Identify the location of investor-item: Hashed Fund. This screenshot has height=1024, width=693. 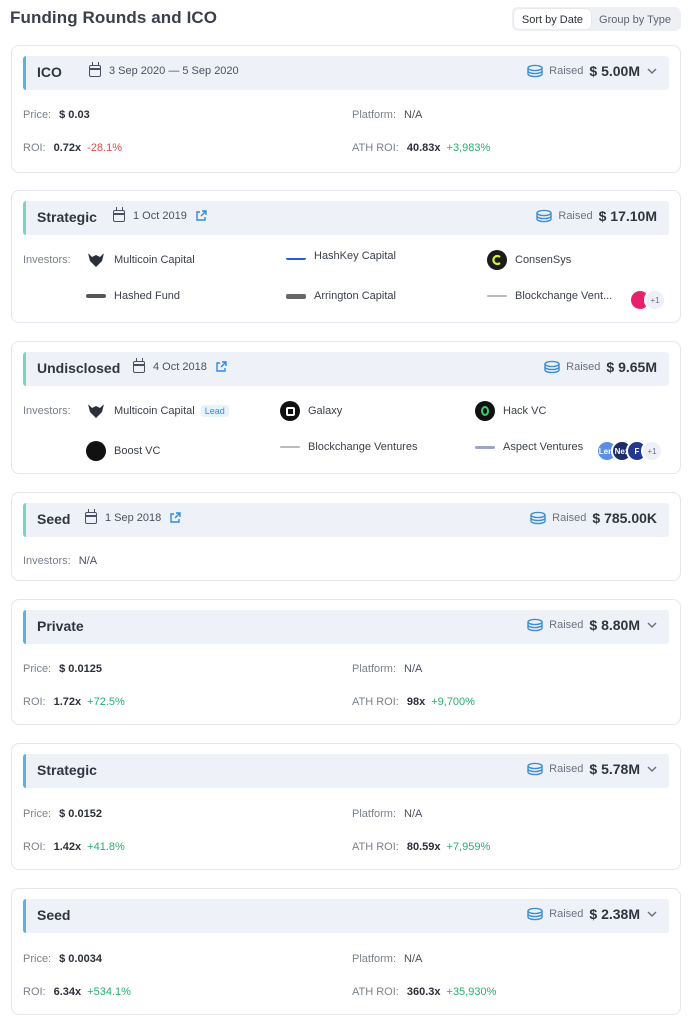
(133, 296).